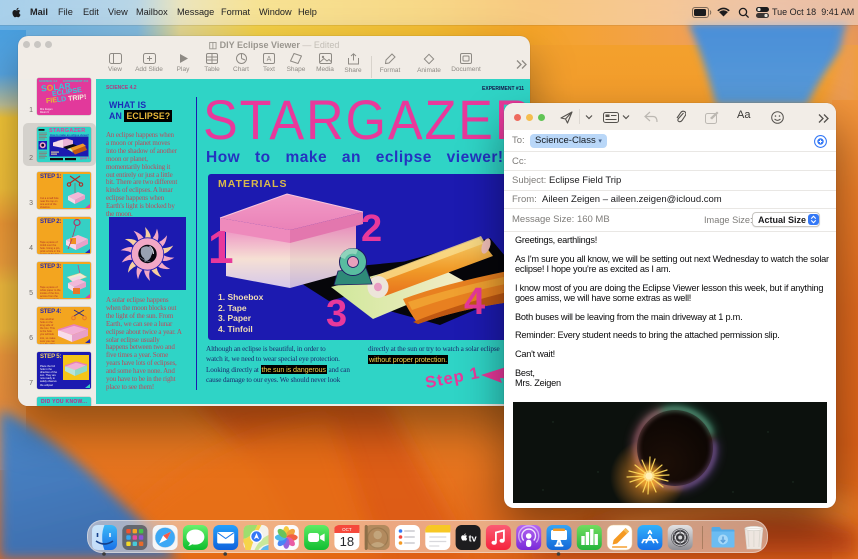 The height and width of the screenshot is (559, 858). What do you see at coordinates (472, 539) in the screenshot?
I see `svg-text: tv` at bounding box center [472, 539].